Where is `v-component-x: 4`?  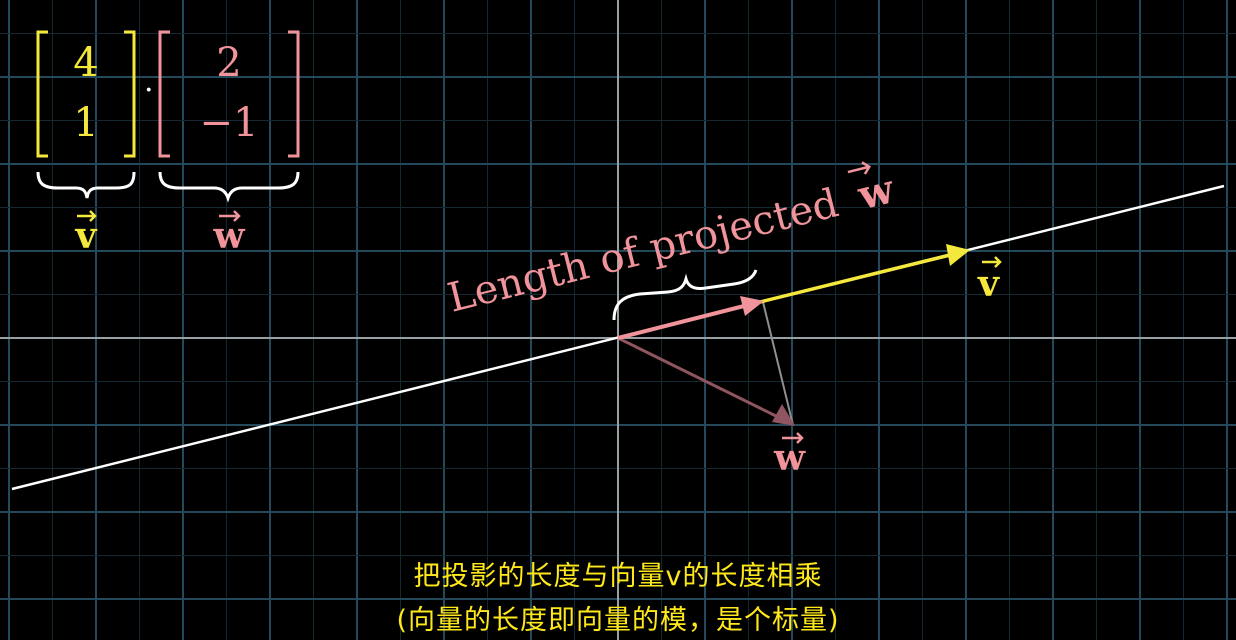
v-component-x: 4 is located at coordinates (85, 63).